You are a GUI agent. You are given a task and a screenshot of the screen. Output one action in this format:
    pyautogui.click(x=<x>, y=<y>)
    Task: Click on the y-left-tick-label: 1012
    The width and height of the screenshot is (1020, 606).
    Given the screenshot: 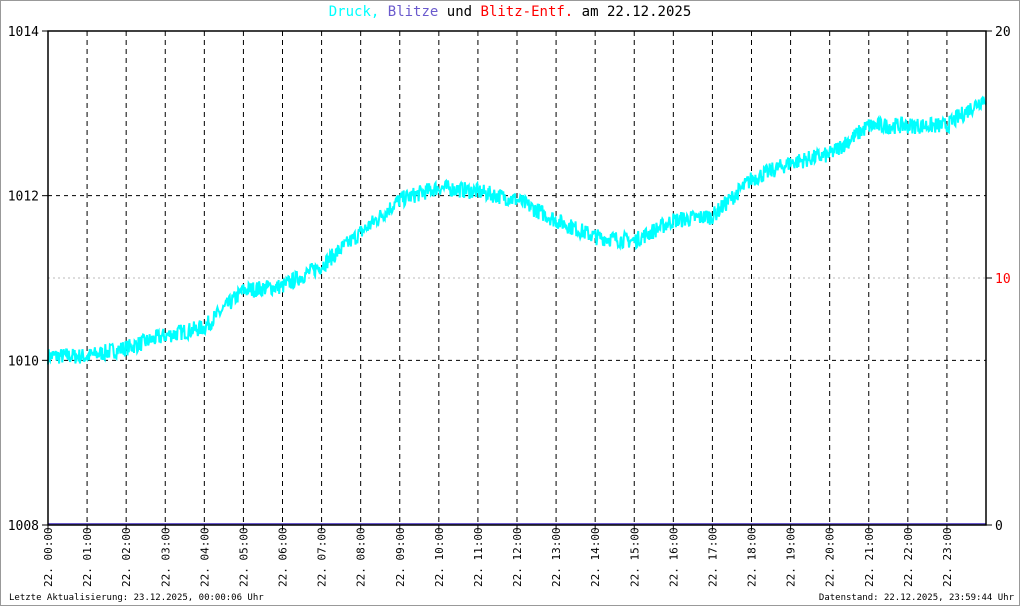 What is the action you would take?
    pyautogui.click(x=23, y=197)
    